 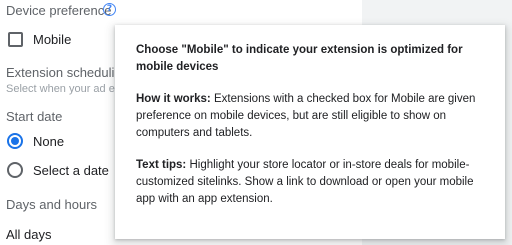 What do you see at coordinates (15, 141) in the screenshot?
I see `start-date-none-radio` at bounding box center [15, 141].